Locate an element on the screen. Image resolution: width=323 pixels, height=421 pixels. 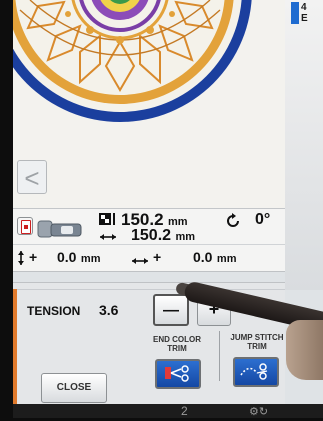
width-unit: mm is located at coordinates (185, 237).